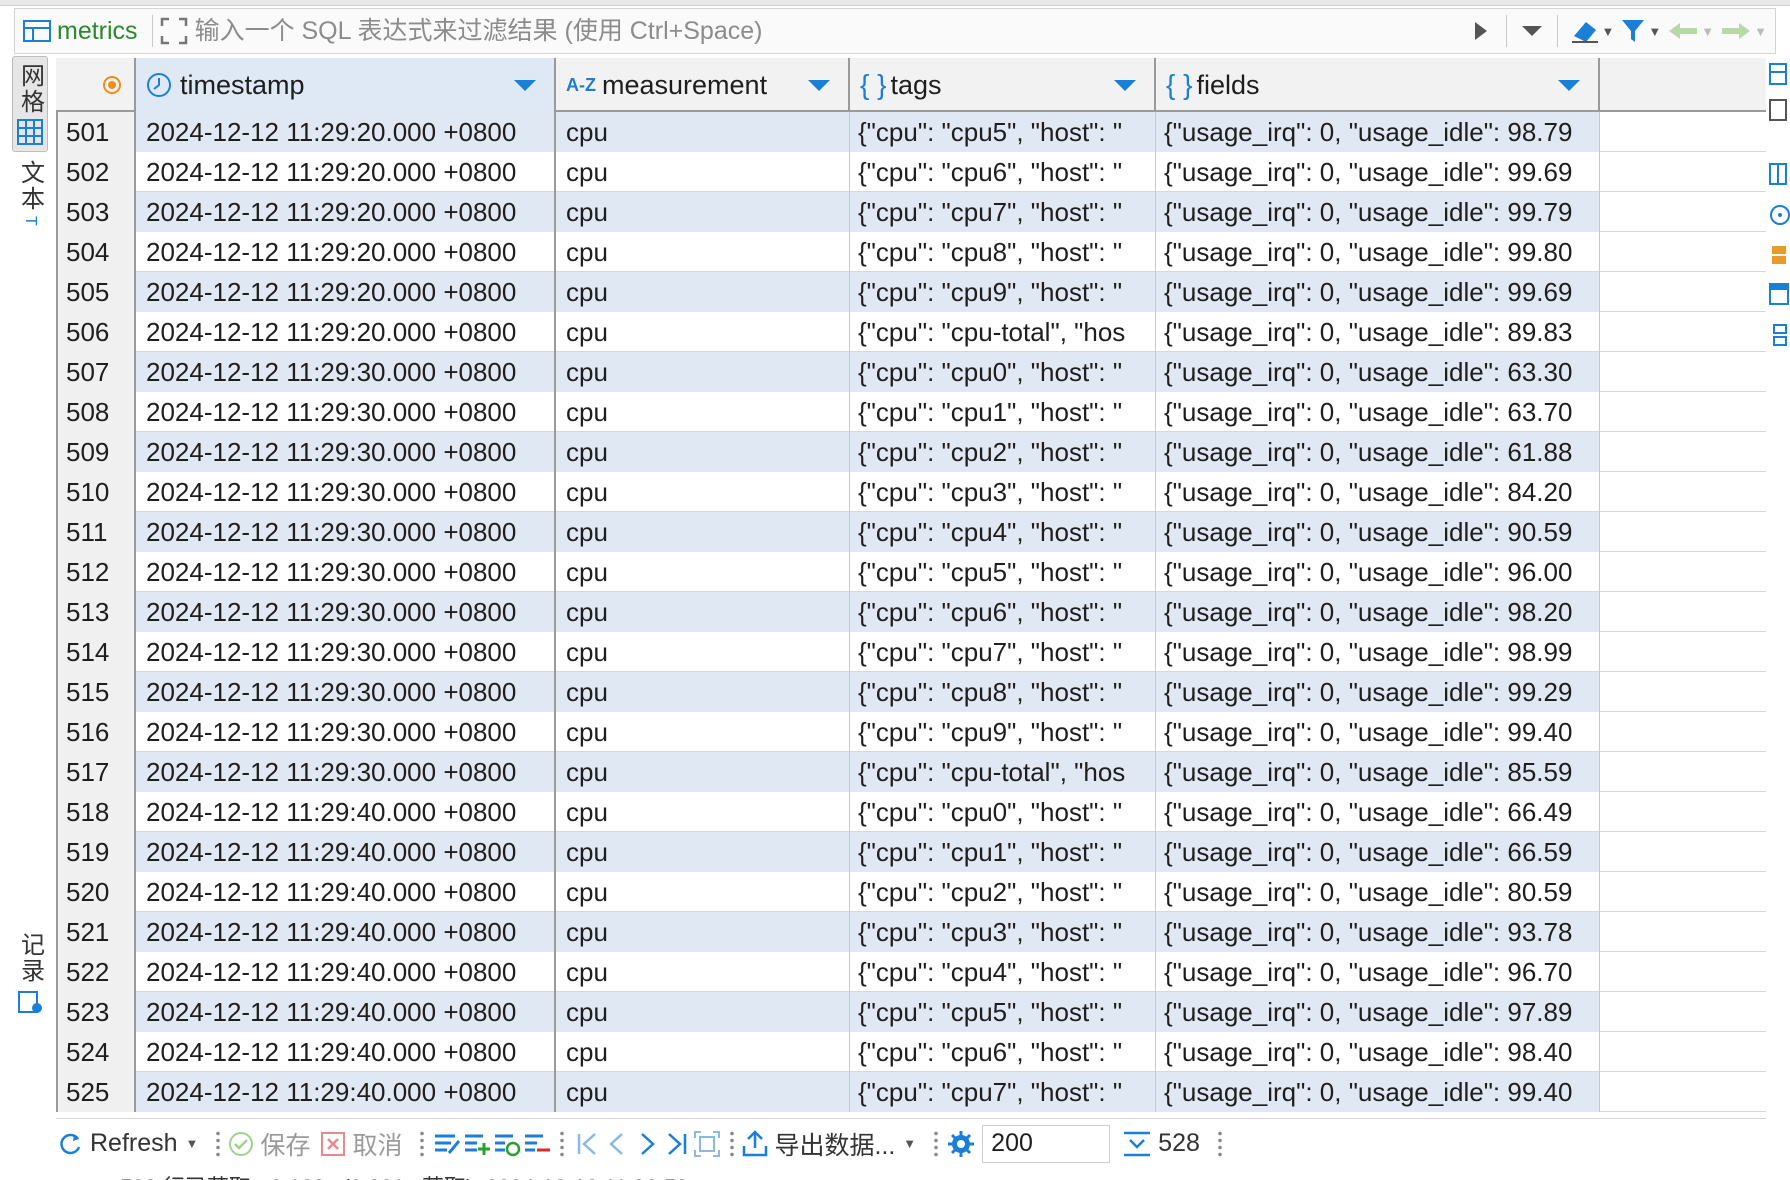  What do you see at coordinates (96, 932) in the screenshot?
I see `row-number: 521` at bounding box center [96, 932].